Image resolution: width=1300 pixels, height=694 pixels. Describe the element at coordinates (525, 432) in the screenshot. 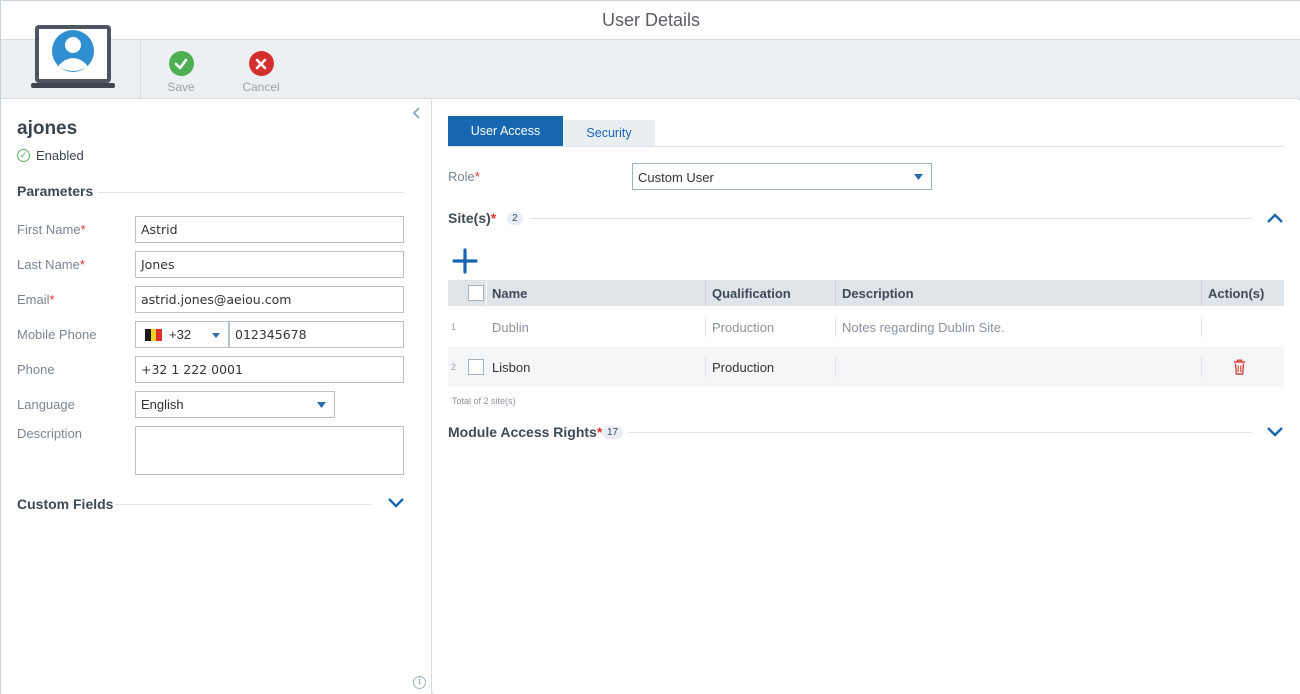

I see `module-access-title: Module Access Rights*` at that location.